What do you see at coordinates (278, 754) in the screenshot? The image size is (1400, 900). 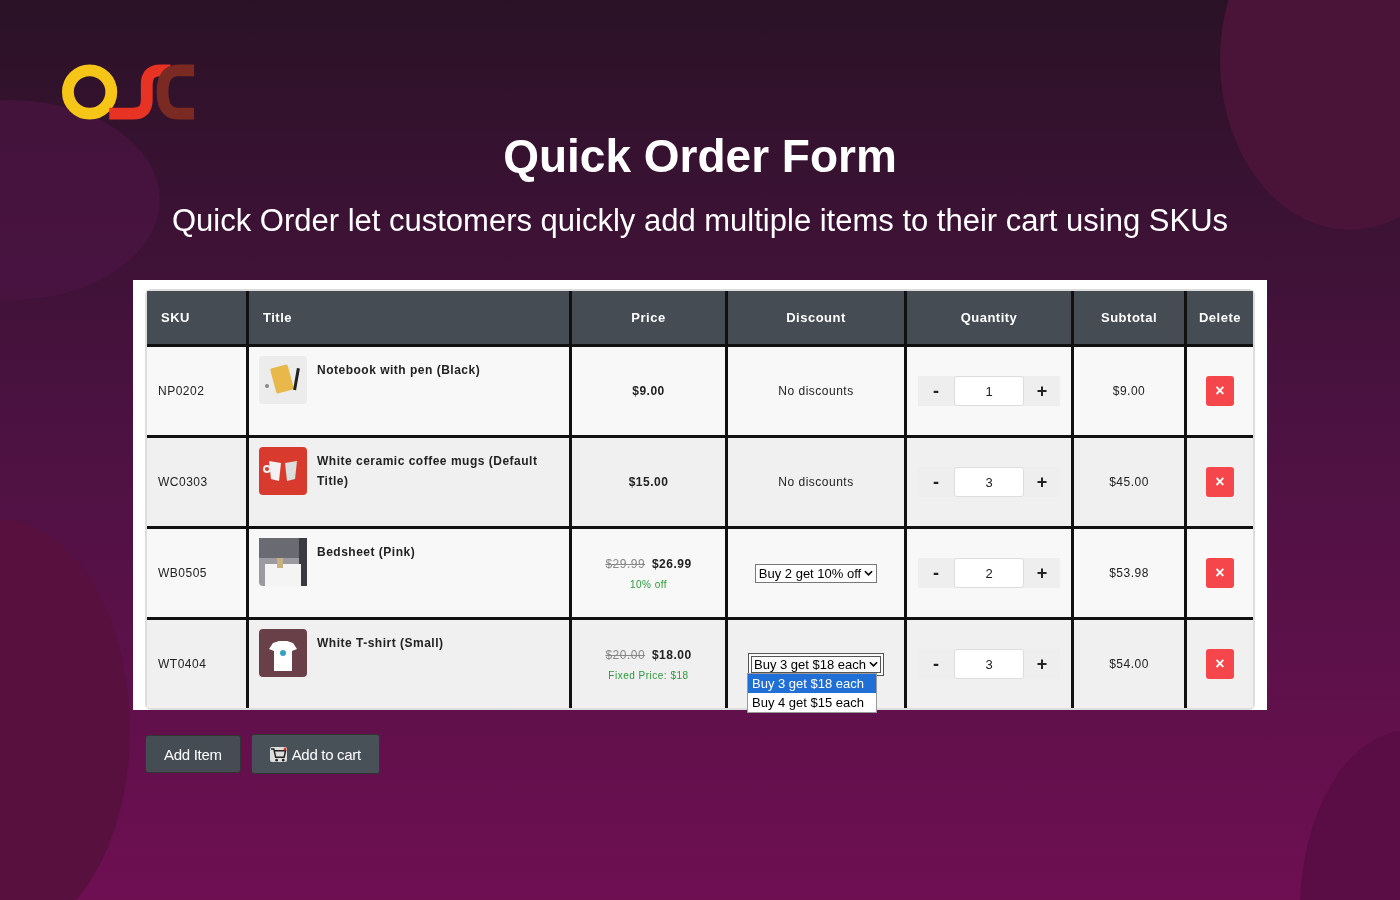 I see `cart-icon` at bounding box center [278, 754].